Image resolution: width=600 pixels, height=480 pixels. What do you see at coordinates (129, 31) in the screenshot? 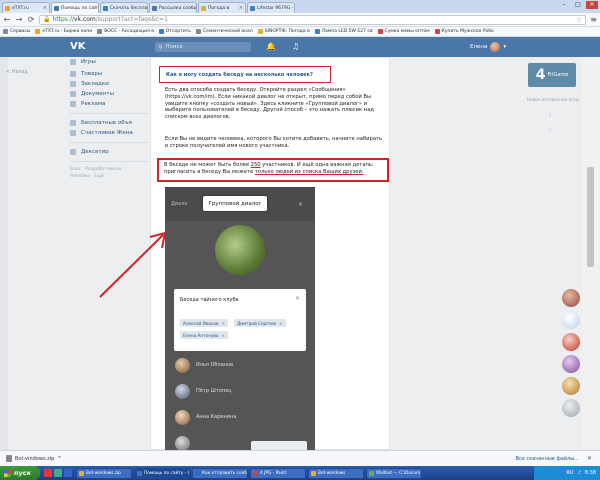
I see `bookmark-label: ВОСС - Ассоциация в` at bounding box center [129, 31].